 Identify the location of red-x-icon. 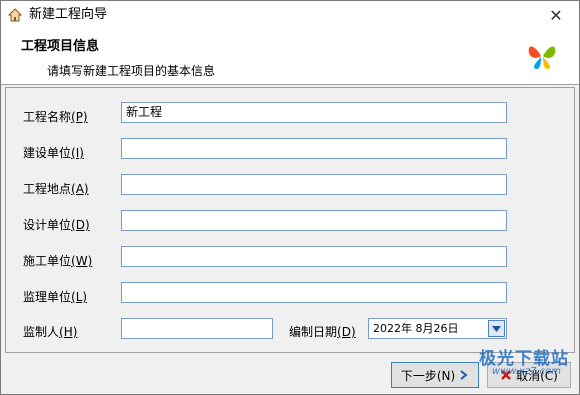
(506, 375).